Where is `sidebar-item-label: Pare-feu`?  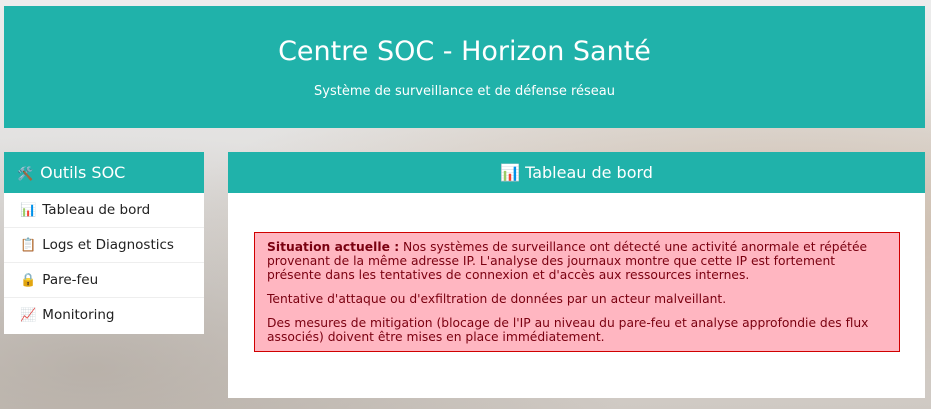
sidebar-item-label: Pare-feu is located at coordinates (70, 280).